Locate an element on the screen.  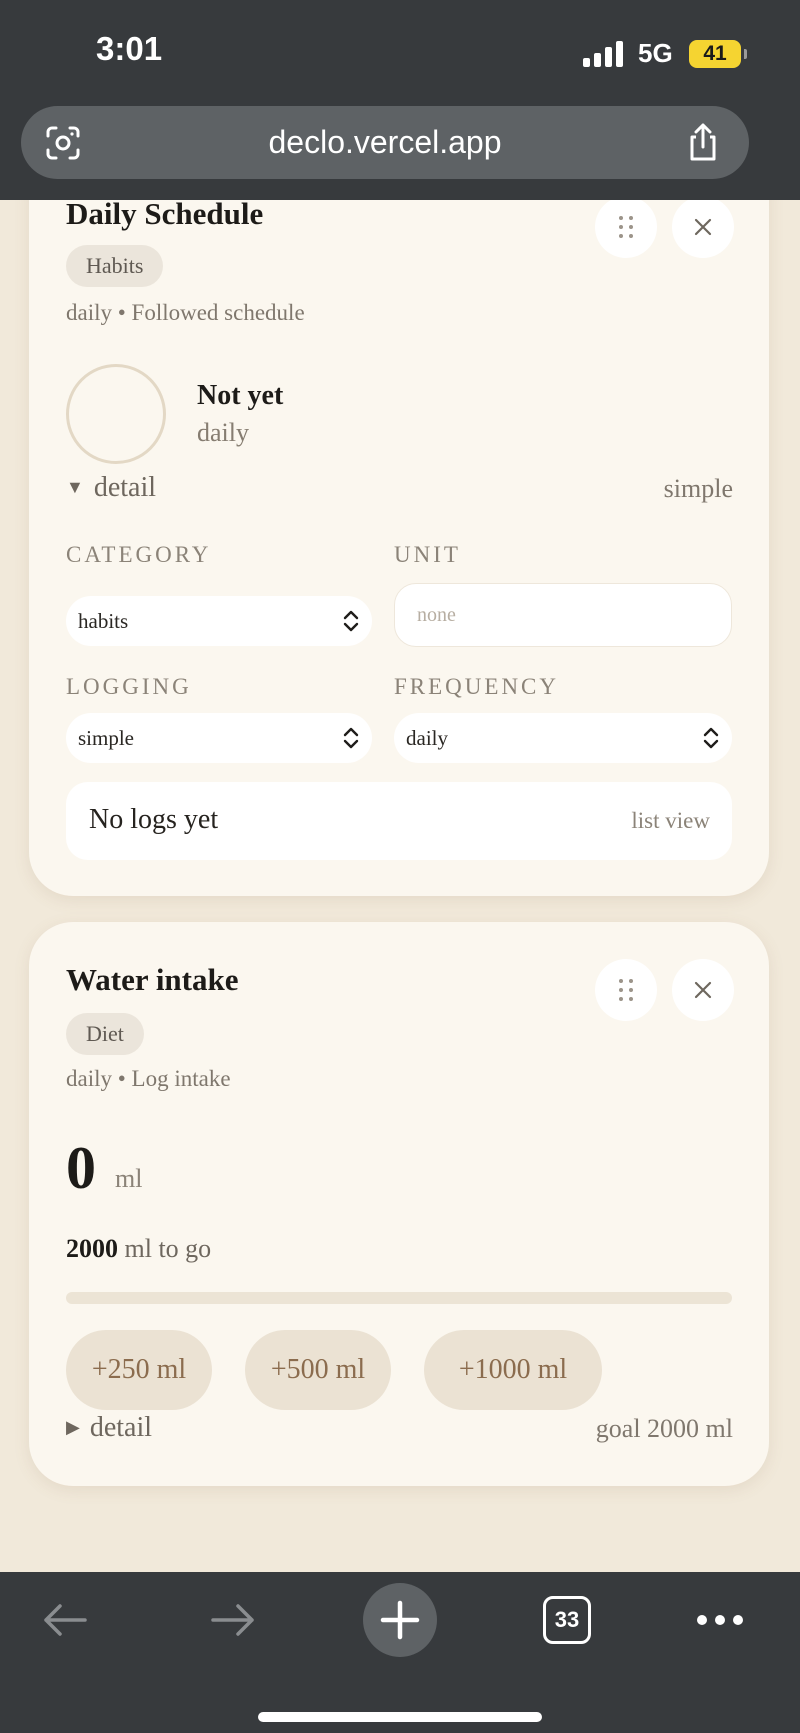
triangle-right-icon: ▶ is located at coordinates (73, 1427).